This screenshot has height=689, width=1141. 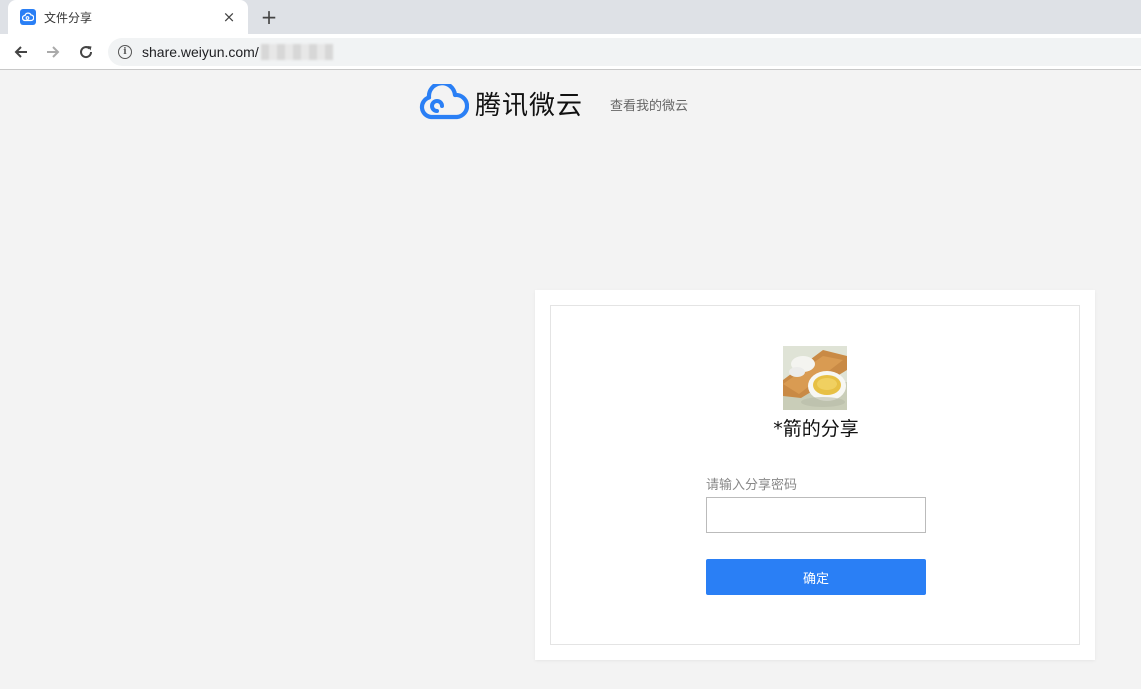 What do you see at coordinates (815, 378) in the screenshot?
I see `sharer-avatar` at bounding box center [815, 378].